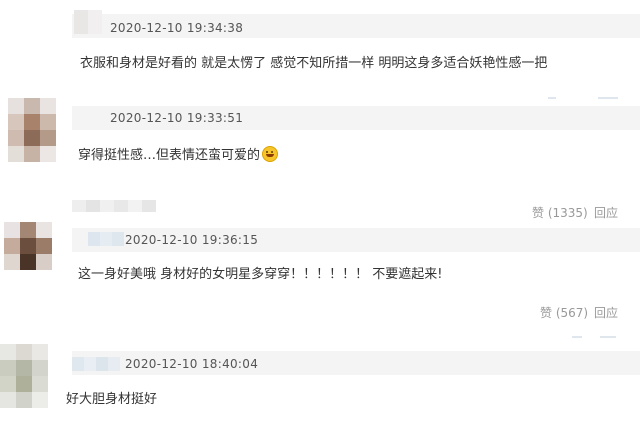 The height and width of the screenshot is (434, 640). Describe the element at coordinates (560, 213) in the screenshot. I see `like-button: 赞 (1335)` at that location.